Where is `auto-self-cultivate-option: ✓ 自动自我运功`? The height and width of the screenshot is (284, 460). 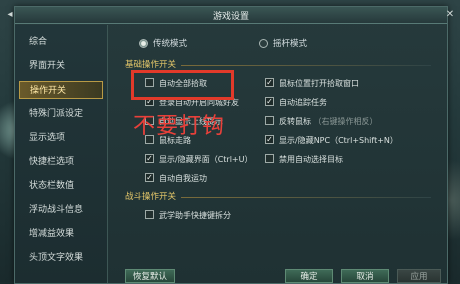
auto-self-cultivate-option: ✓ 自动自我运功 is located at coordinates (176, 178).